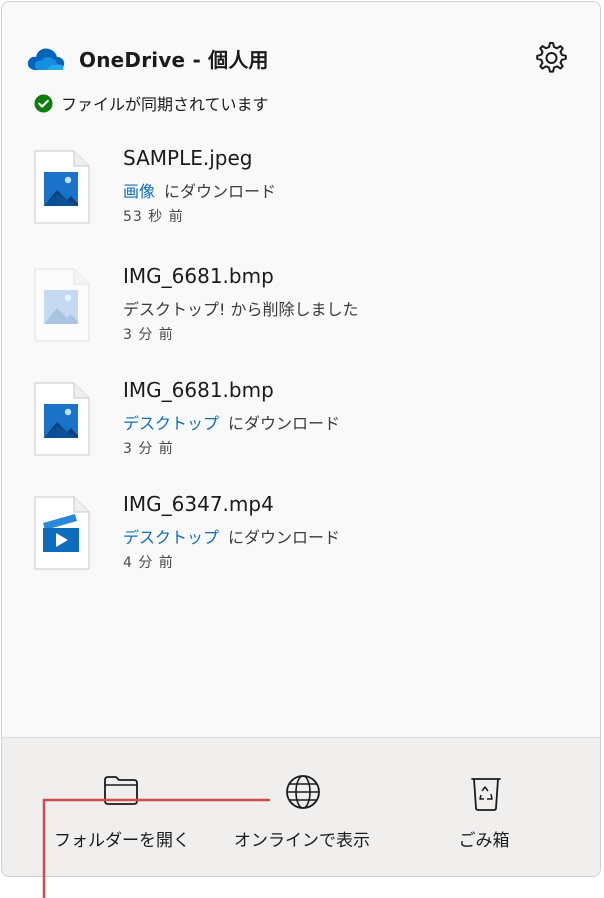 Image resolution: width=604 pixels, height=898 pixels. I want to click on sync-status: ファイルが同期されています, so click(151, 103).